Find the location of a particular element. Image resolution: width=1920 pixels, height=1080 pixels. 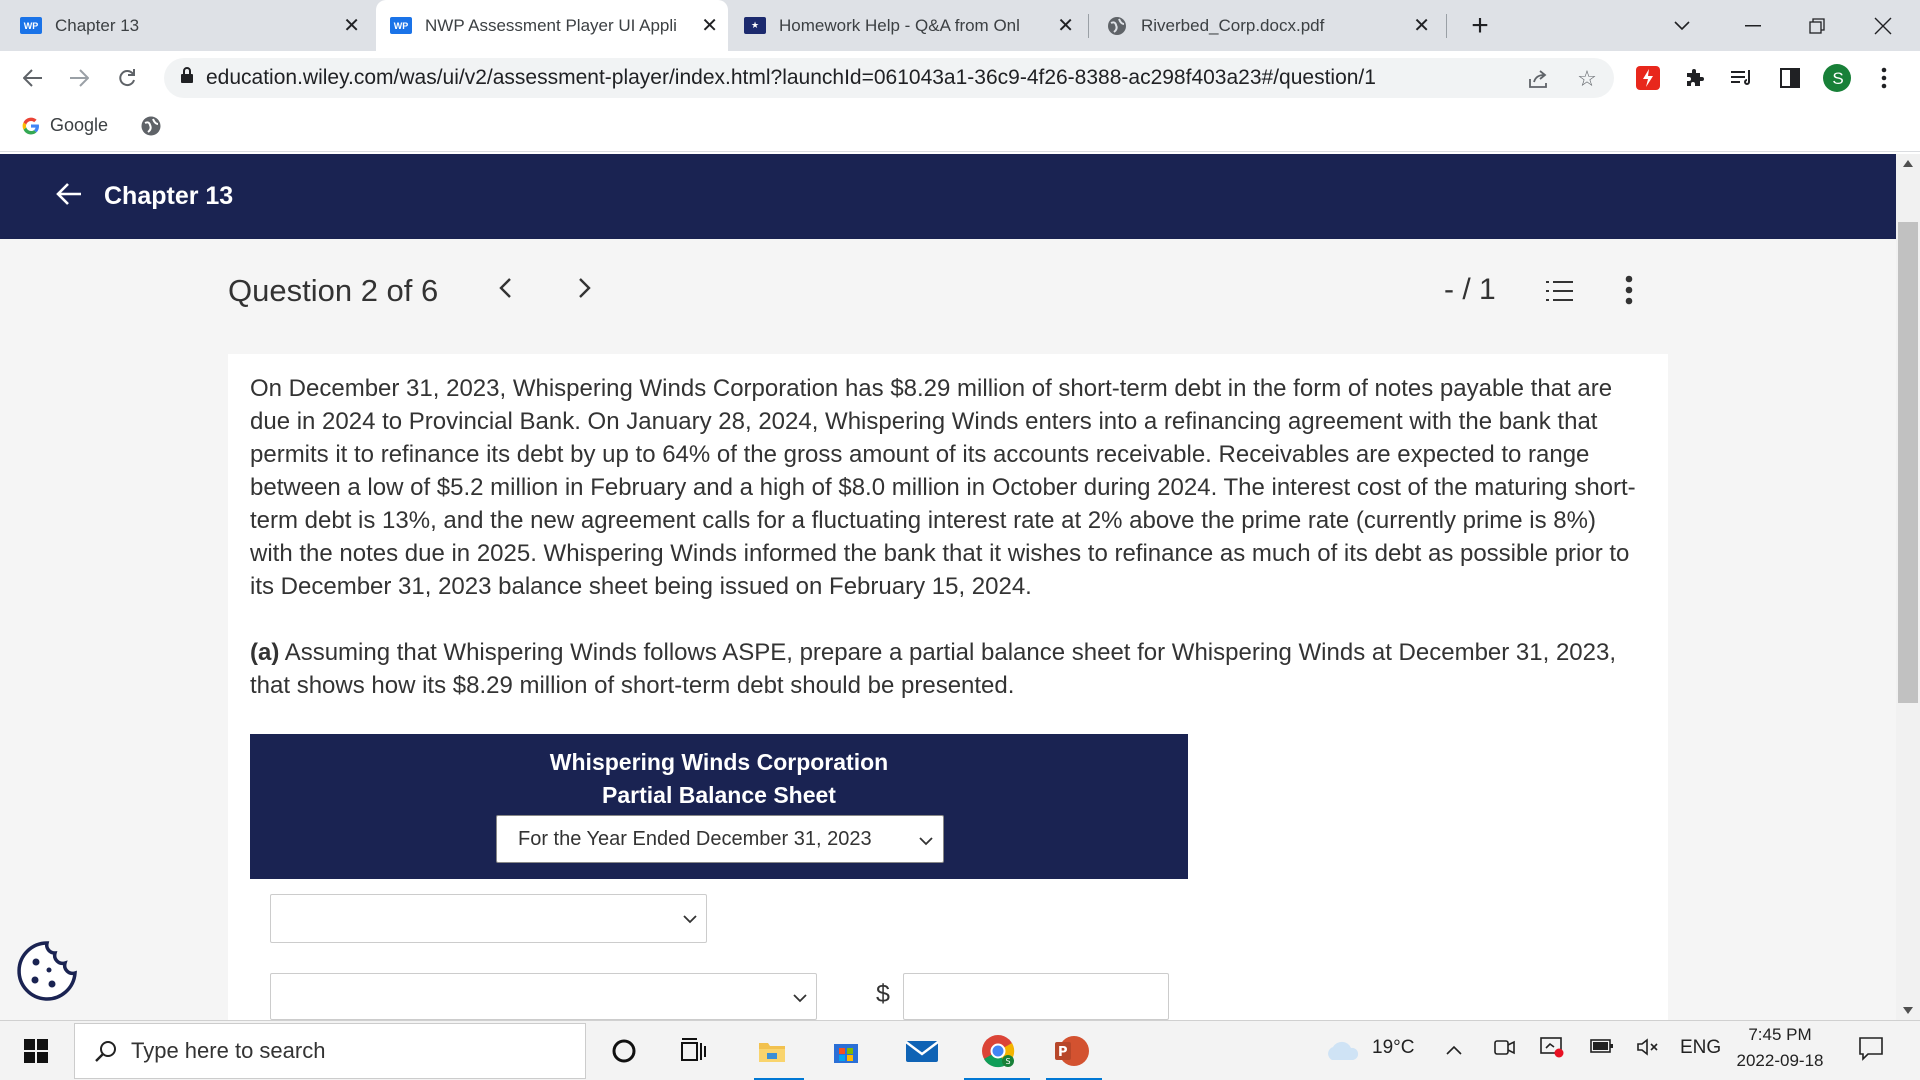

zotero-extension-icon is located at coordinates (1648, 78).